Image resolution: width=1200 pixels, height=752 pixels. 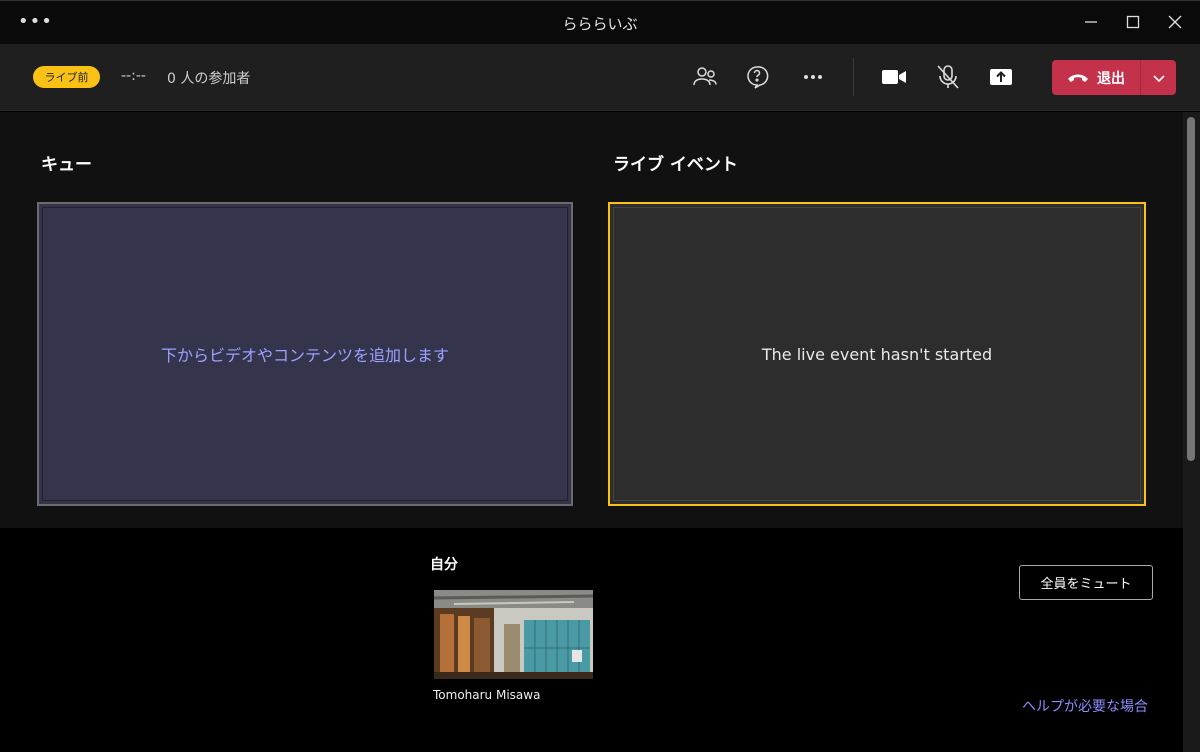 I want to click on maximize-icon, so click(x=1133, y=22).